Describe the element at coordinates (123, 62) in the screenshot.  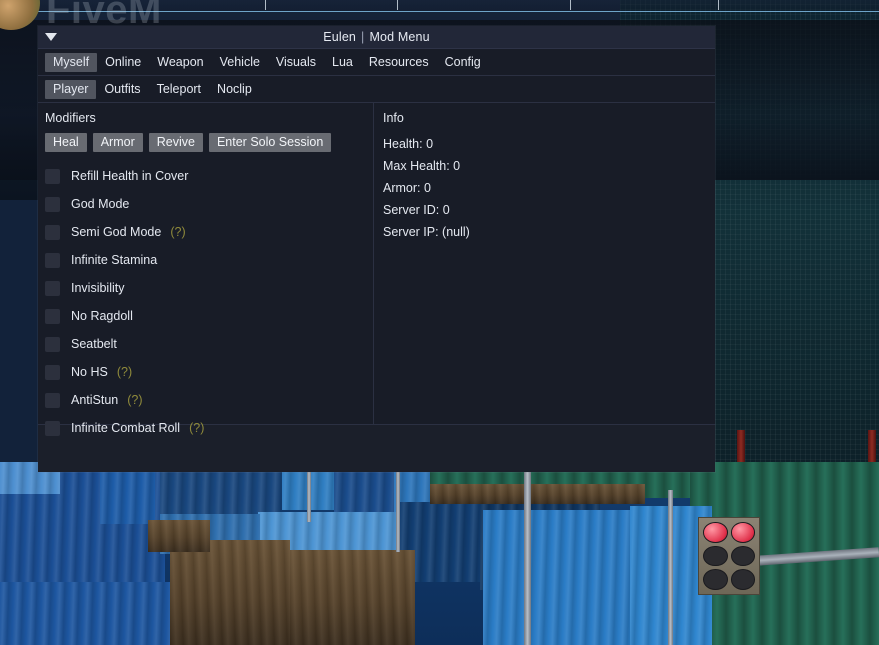
I see `tab-online: Online` at that location.